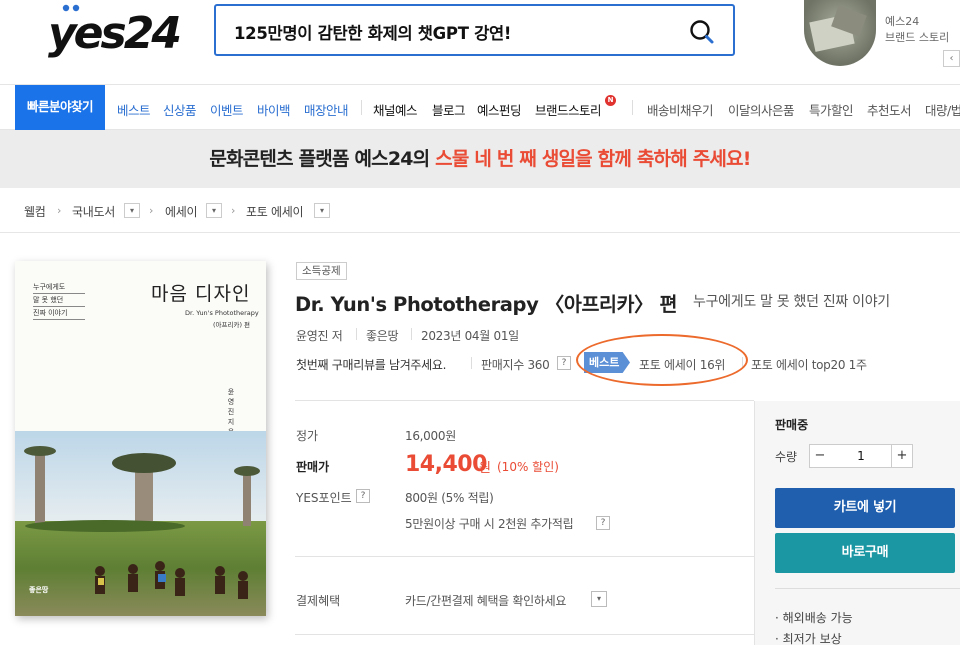 This screenshot has height=645, width=960. What do you see at coordinates (889, 109) in the screenshot?
I see `nav-item-recommended: 추천도서` at bounding box center [889, 109].